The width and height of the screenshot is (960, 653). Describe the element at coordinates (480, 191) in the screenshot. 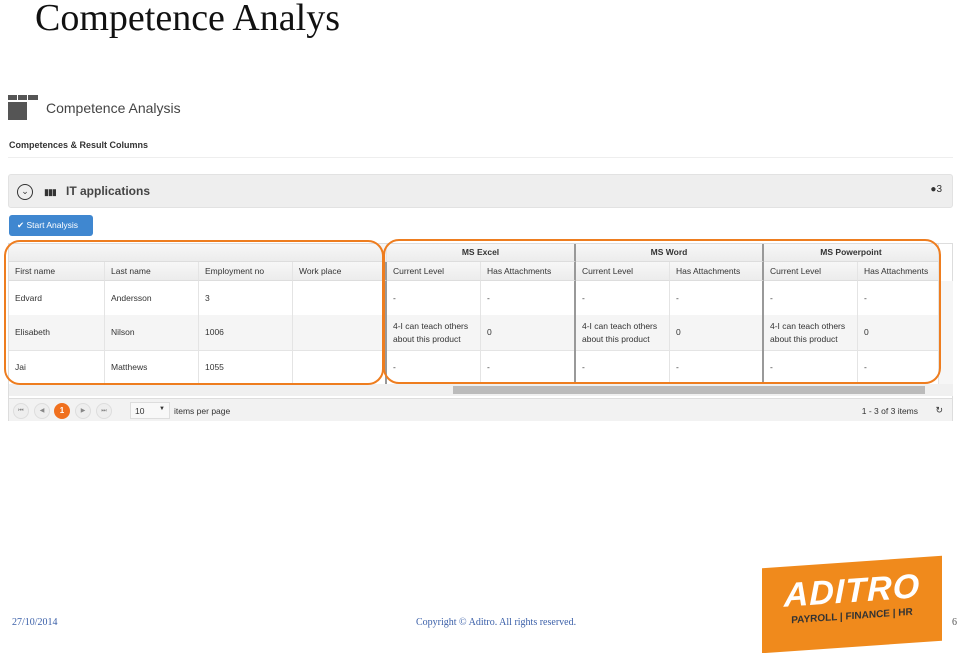

I see `competence-group-bar: ⌄ ▮▮▮ IT applications ●3` at that location.